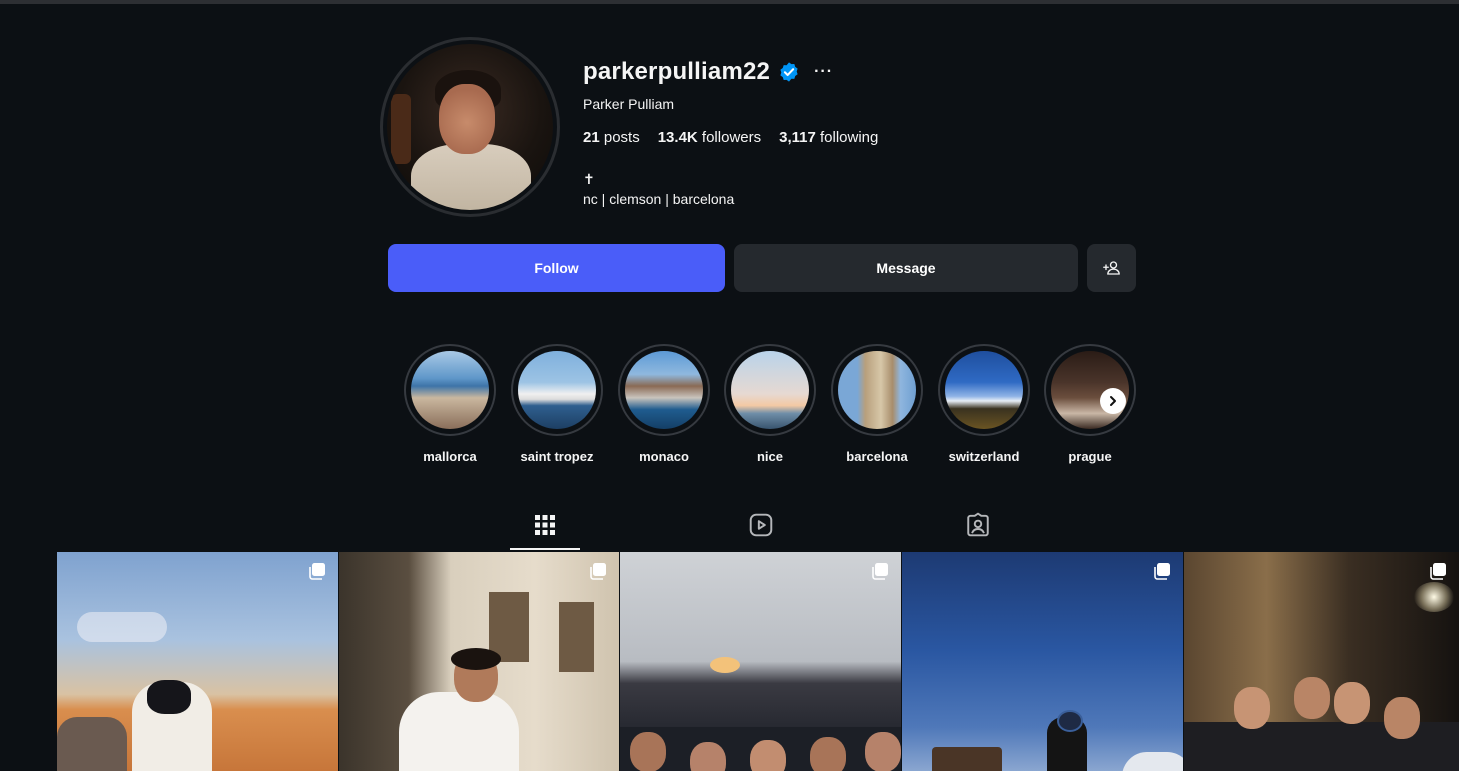  I want to click on highlight-label: nice, so click(769, 456).